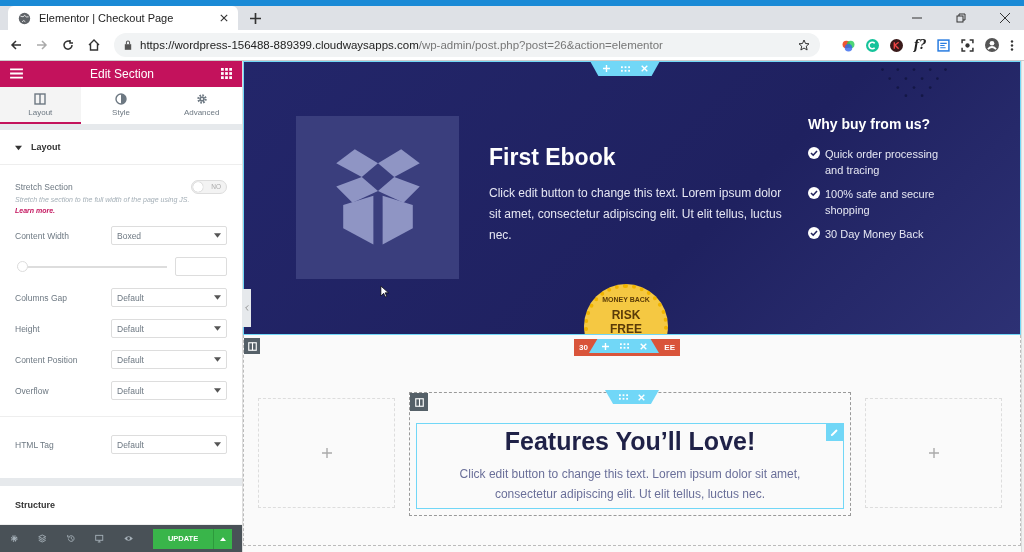 This screenshot has width=1024, height=552. What do you see at coordinates (853, 170) in the screenshot?
I see `benefit-text: and tracing` at bounding box center [853, 170].